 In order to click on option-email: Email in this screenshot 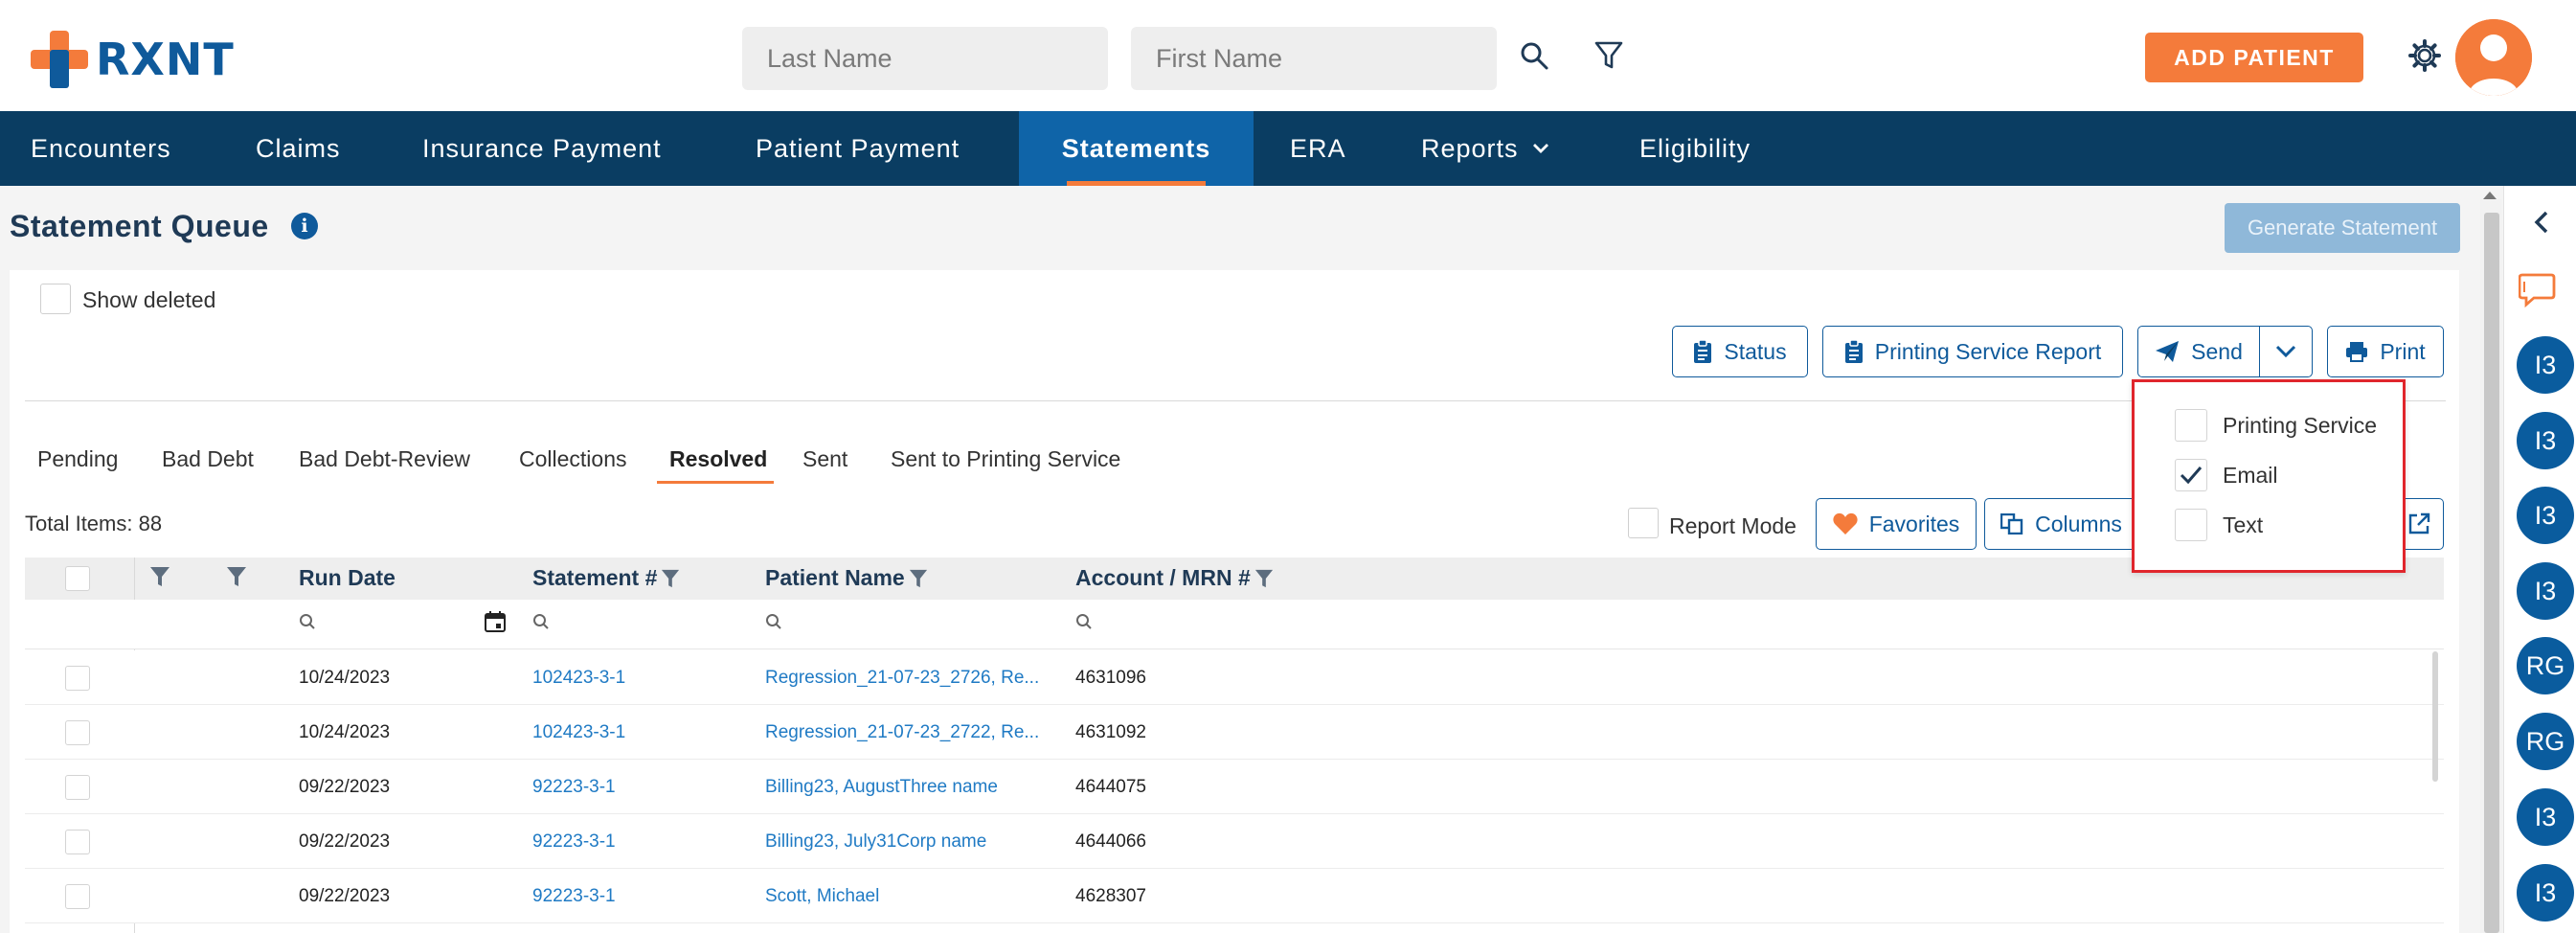, I will do `click(2226, 475)`.